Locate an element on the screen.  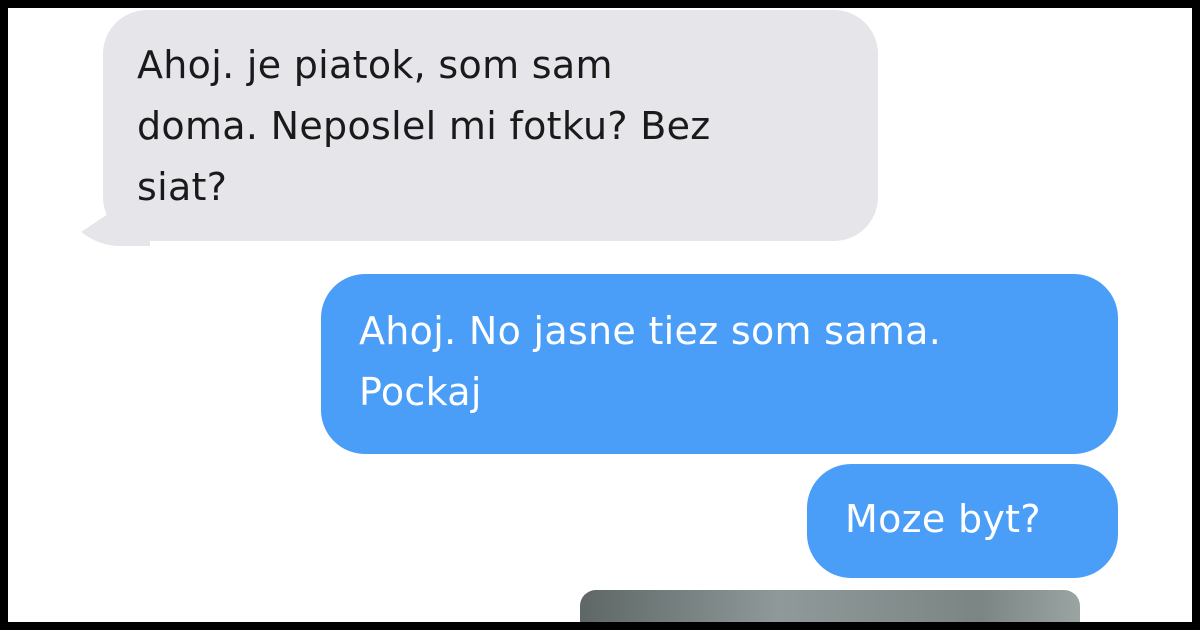
message-line: siat? is located at coordinates (182, 187).